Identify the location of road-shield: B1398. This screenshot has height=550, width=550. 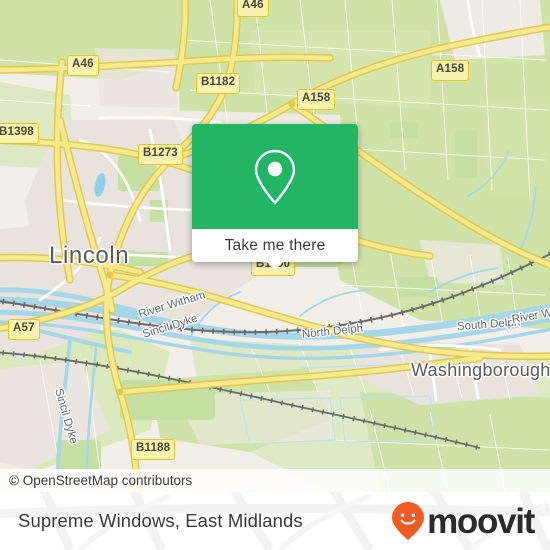
(19, 133).